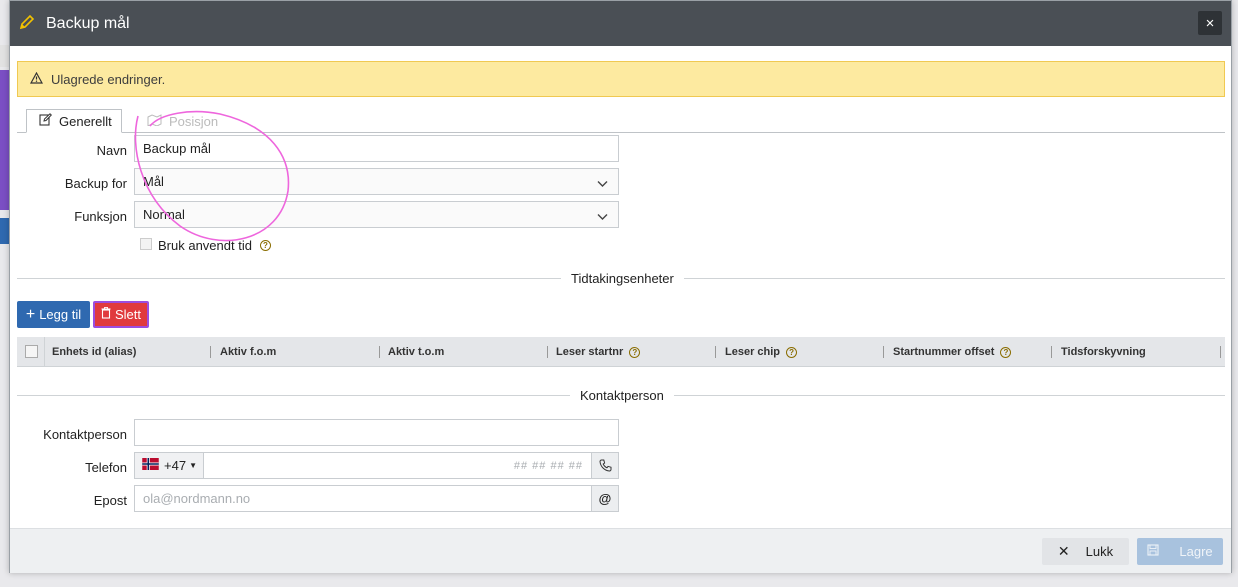 The image size is (1238, 587). Describe the element at coordinates (1196, 551) in the screenshot. I see `lagre-button-label: Lagre` at that location.